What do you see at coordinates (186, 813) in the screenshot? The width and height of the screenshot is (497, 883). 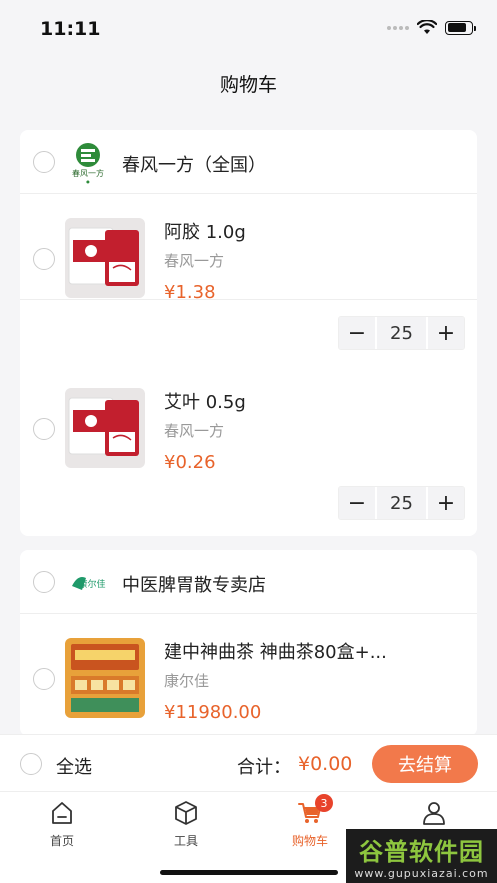 I see `box-icon` at bounding box center [186, 813].